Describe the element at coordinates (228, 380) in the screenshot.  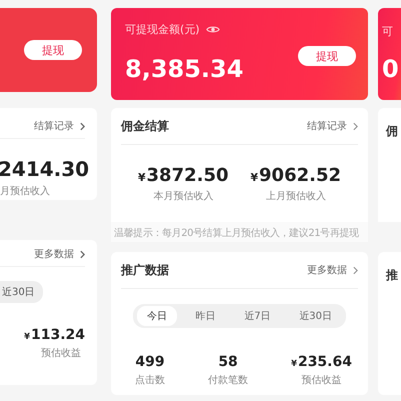
I see `stat-label: 付款笔数` at that location.